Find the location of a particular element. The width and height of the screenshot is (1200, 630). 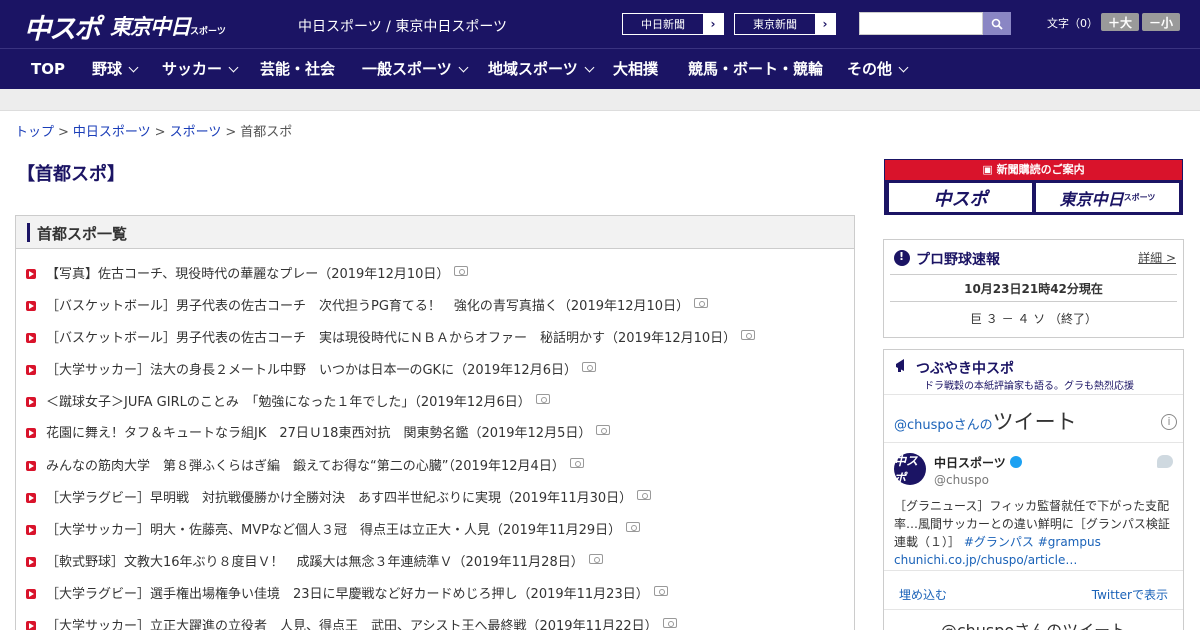

article-link: 【写真】佐古コーチ、現役時代の華麗なプレー（2019年12月10日） is located at coordinates (247, 272).